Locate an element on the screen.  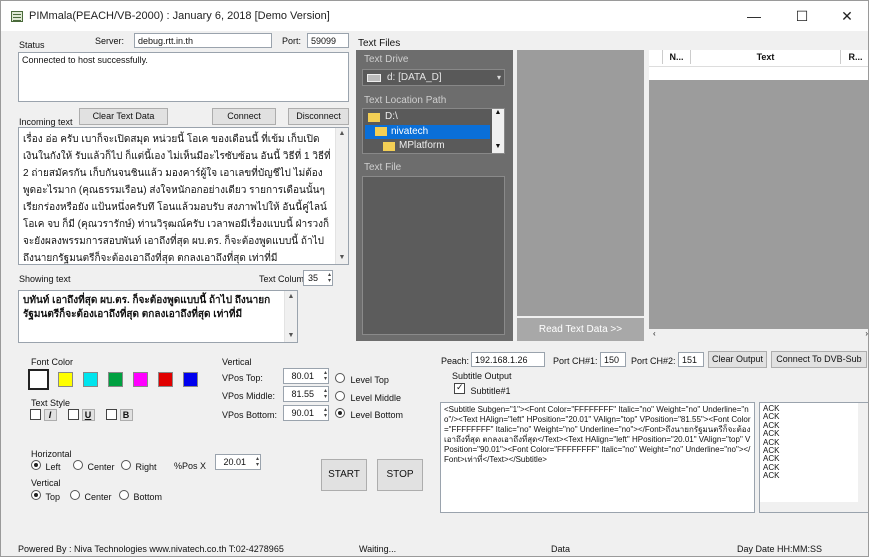
server-input: debug.rtt.in.th is located at coordinates (203, 40).